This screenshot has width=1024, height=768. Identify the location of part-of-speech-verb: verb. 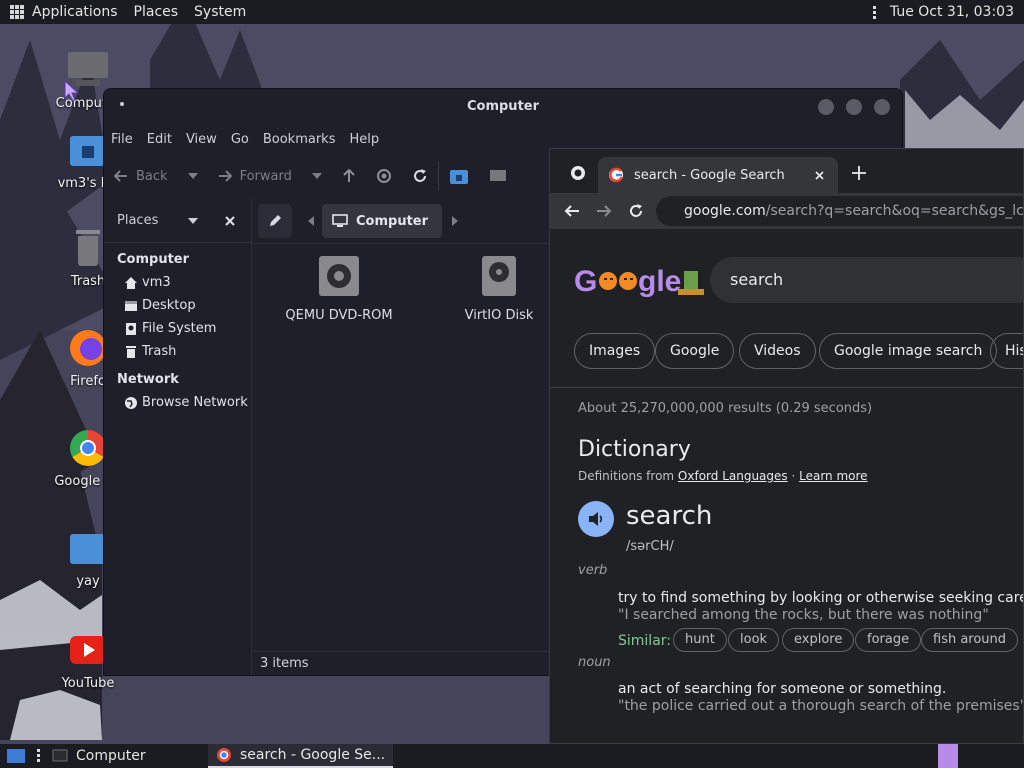
(593, 570).